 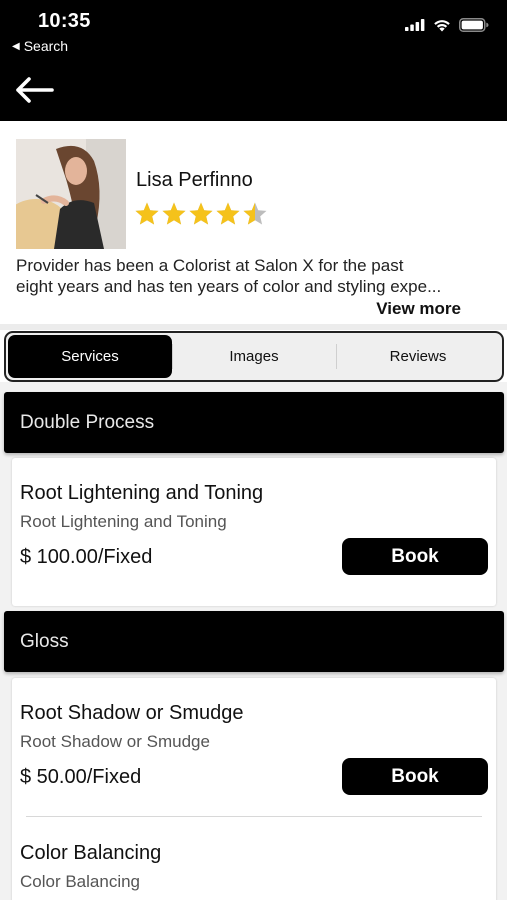 What do you see at coordinates (71, 194) in the screenshot?
I see `provider-photo` at bounding box center [71, 194].